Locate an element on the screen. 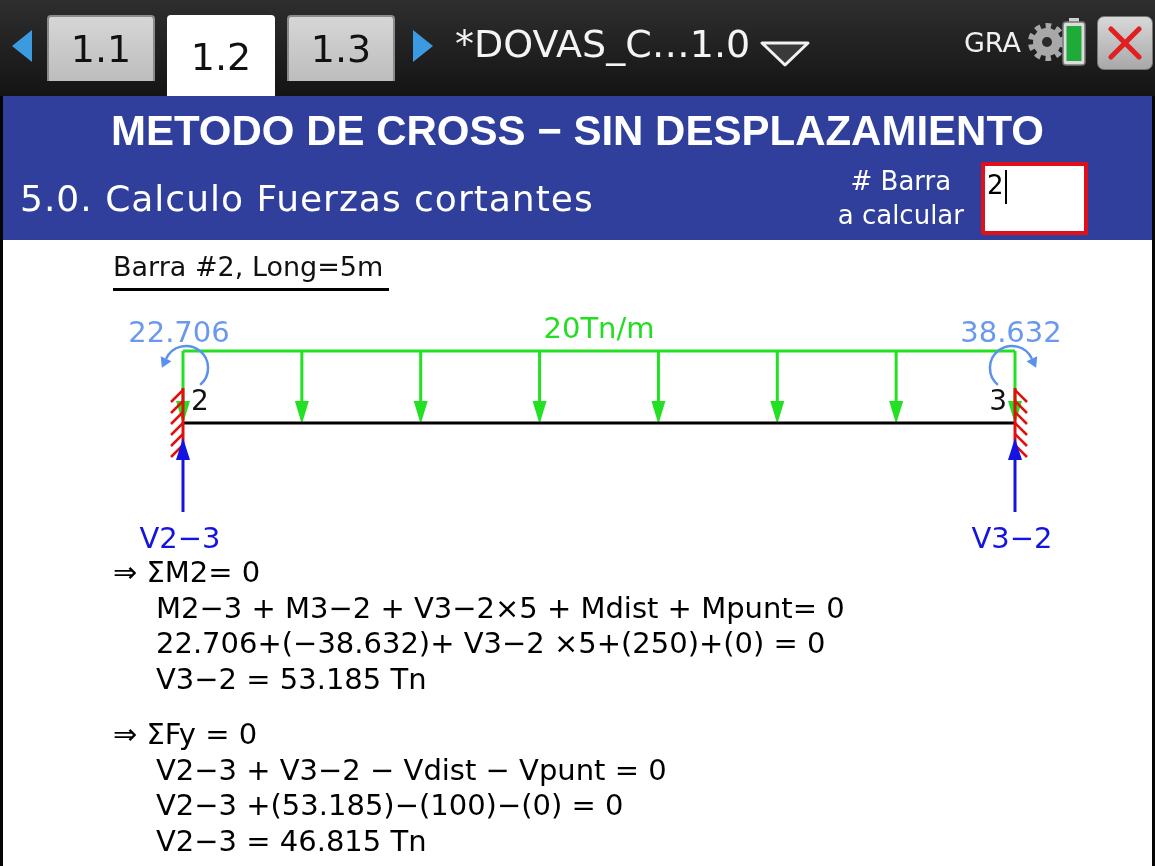  field-label: # Barra a calcular is located at coordinates (900, 198).